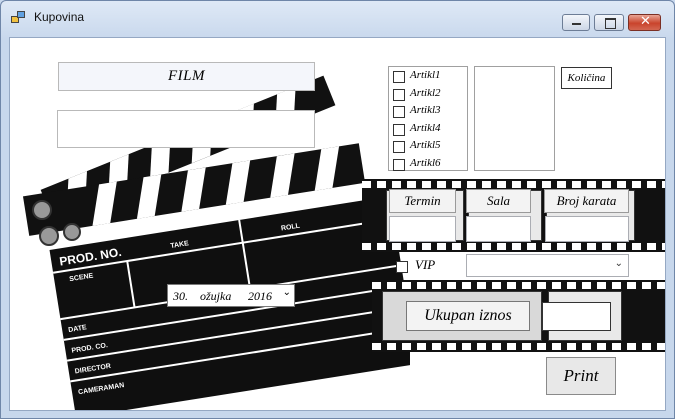 This screenshot has height=419, width=675. I want to click on broj-karata-label: Broj karata, so click(586, 201).